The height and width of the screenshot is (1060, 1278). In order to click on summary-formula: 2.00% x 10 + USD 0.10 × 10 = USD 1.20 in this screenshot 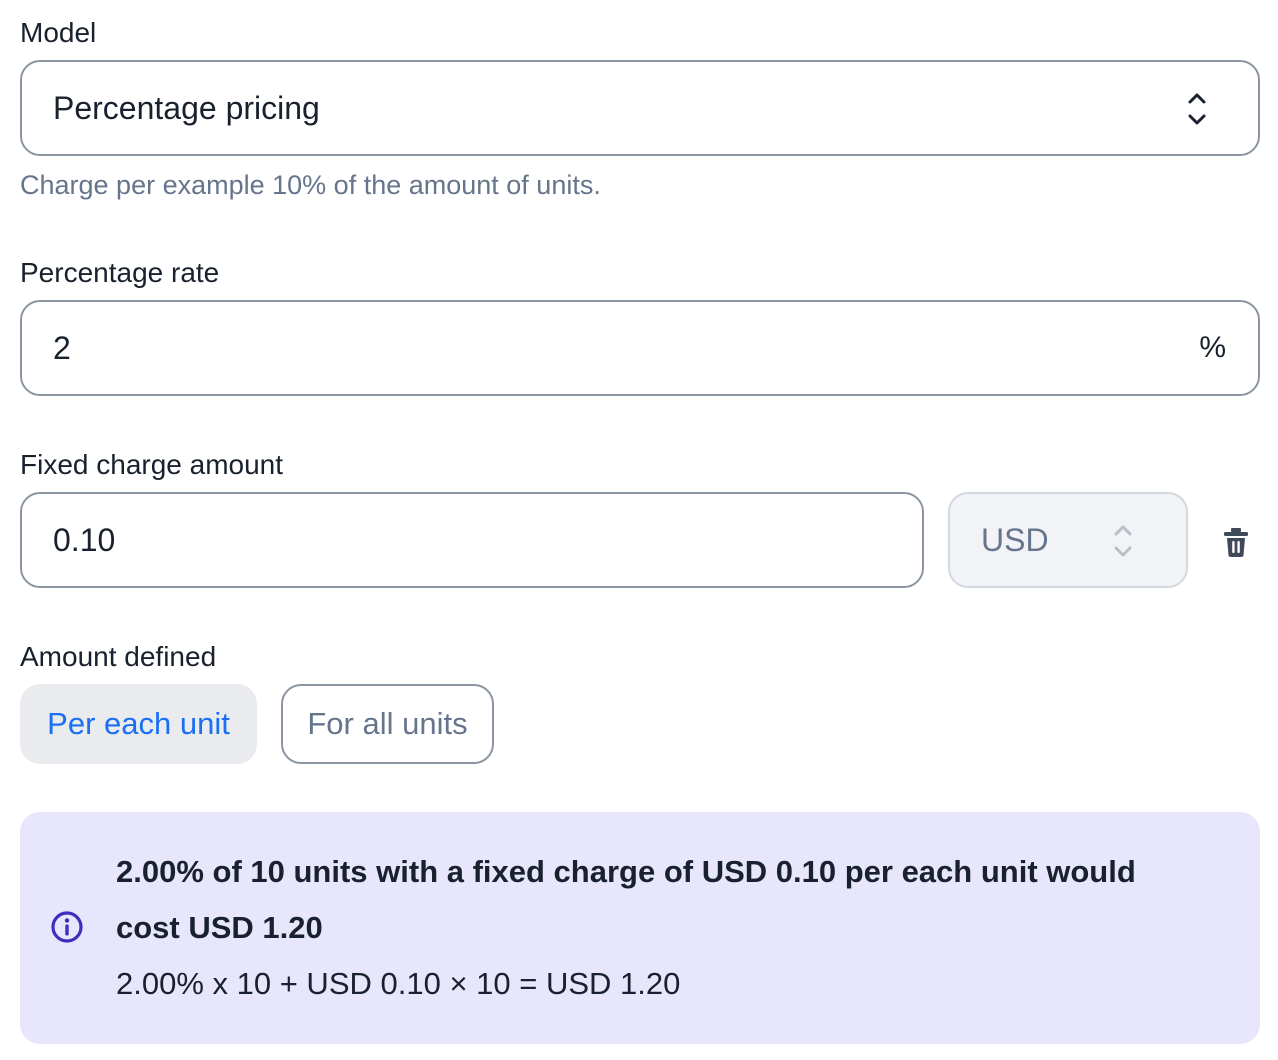, I will do `click(398, 983)`.